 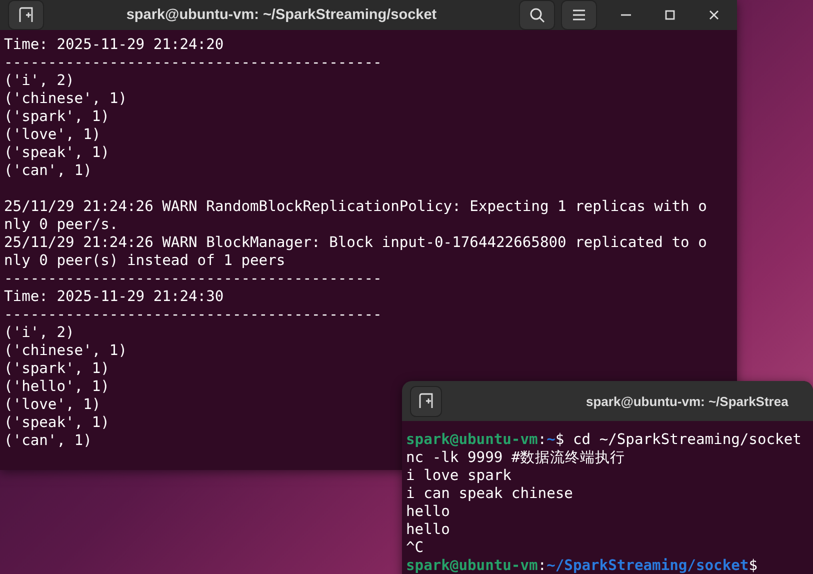 What do you see at coordinates (626, 15) in the screenshot?
I see `minimize-icon` at bounding box center [626, 15].